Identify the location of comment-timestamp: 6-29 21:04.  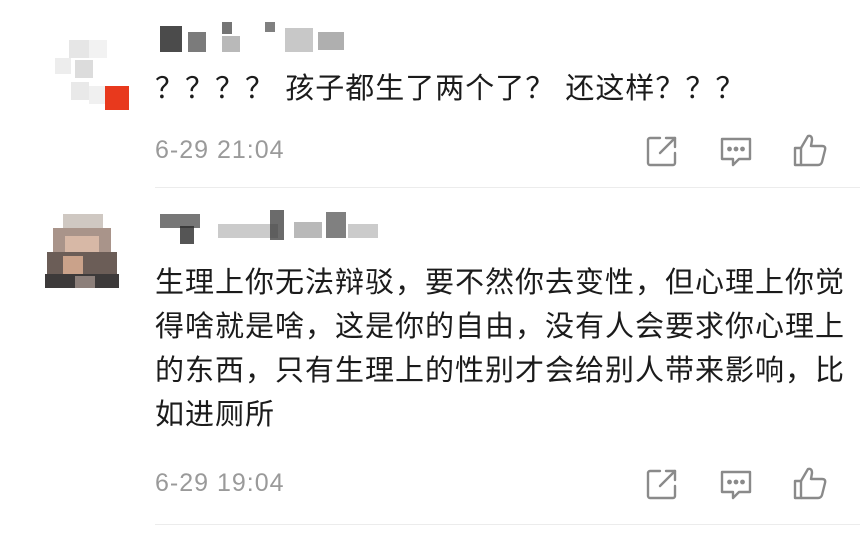
(220, 150).